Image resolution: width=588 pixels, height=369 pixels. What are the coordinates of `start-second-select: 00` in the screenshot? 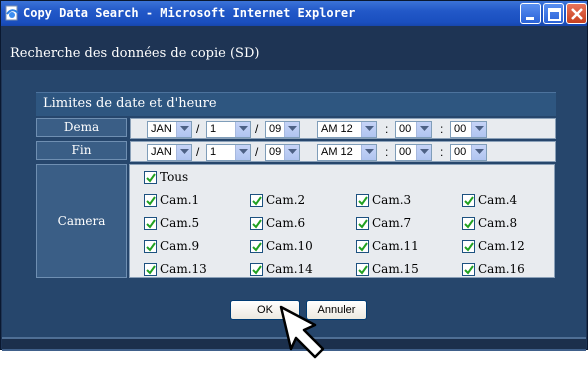 It's located at (468, 129).